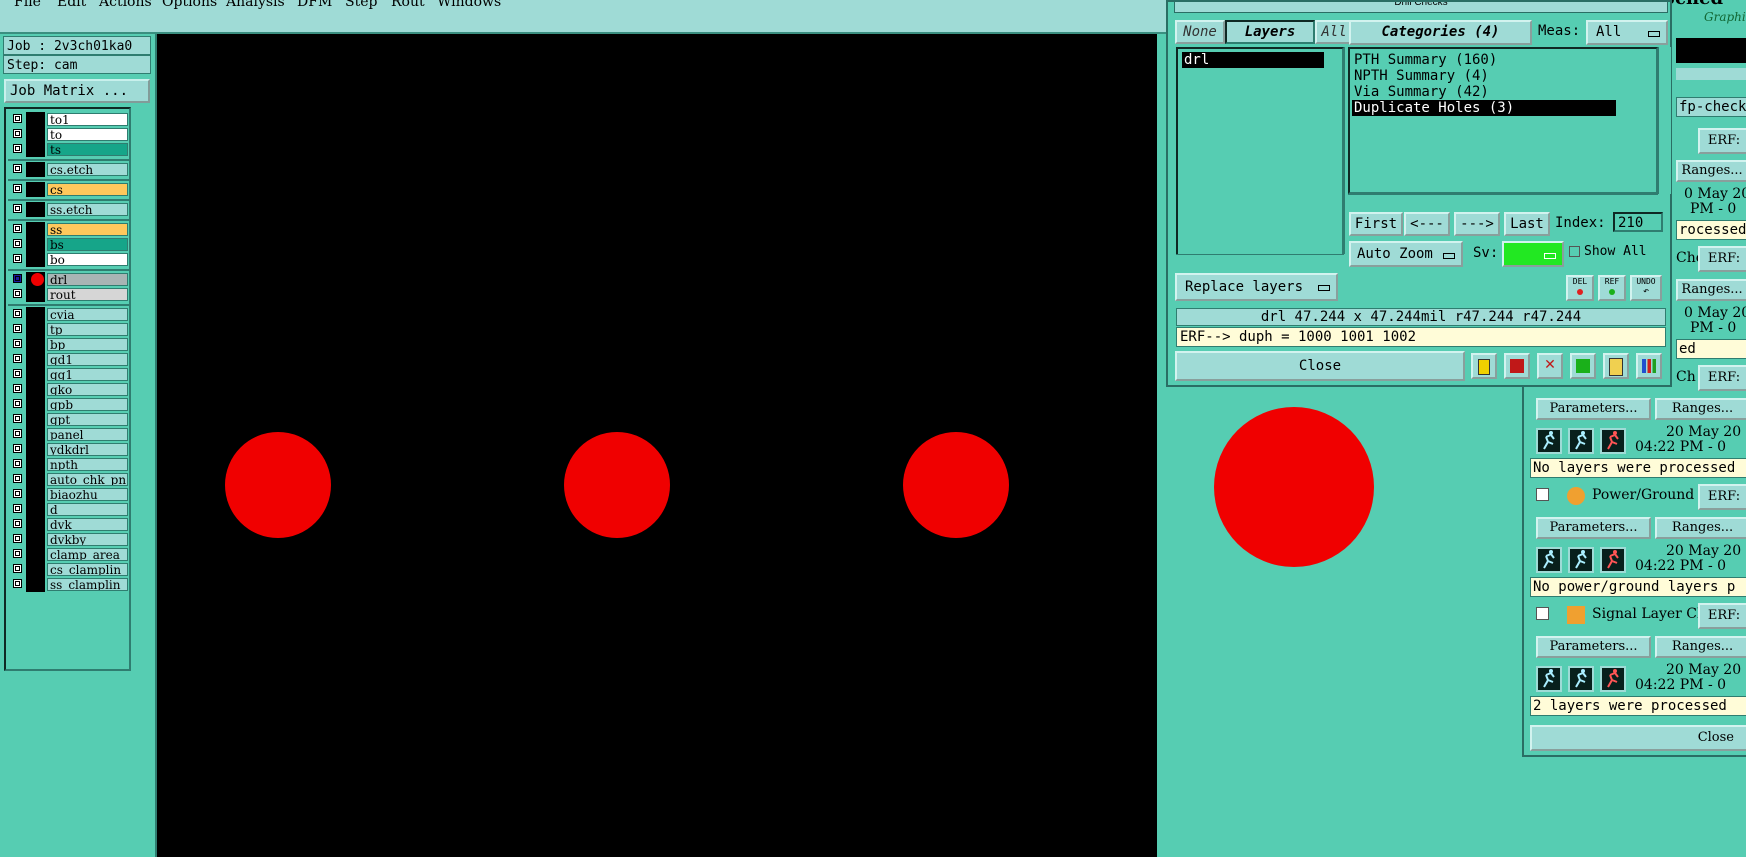  Describe the element at coordinates (87, 189) in the screenshot. I see `layer-name: cs` at that location.